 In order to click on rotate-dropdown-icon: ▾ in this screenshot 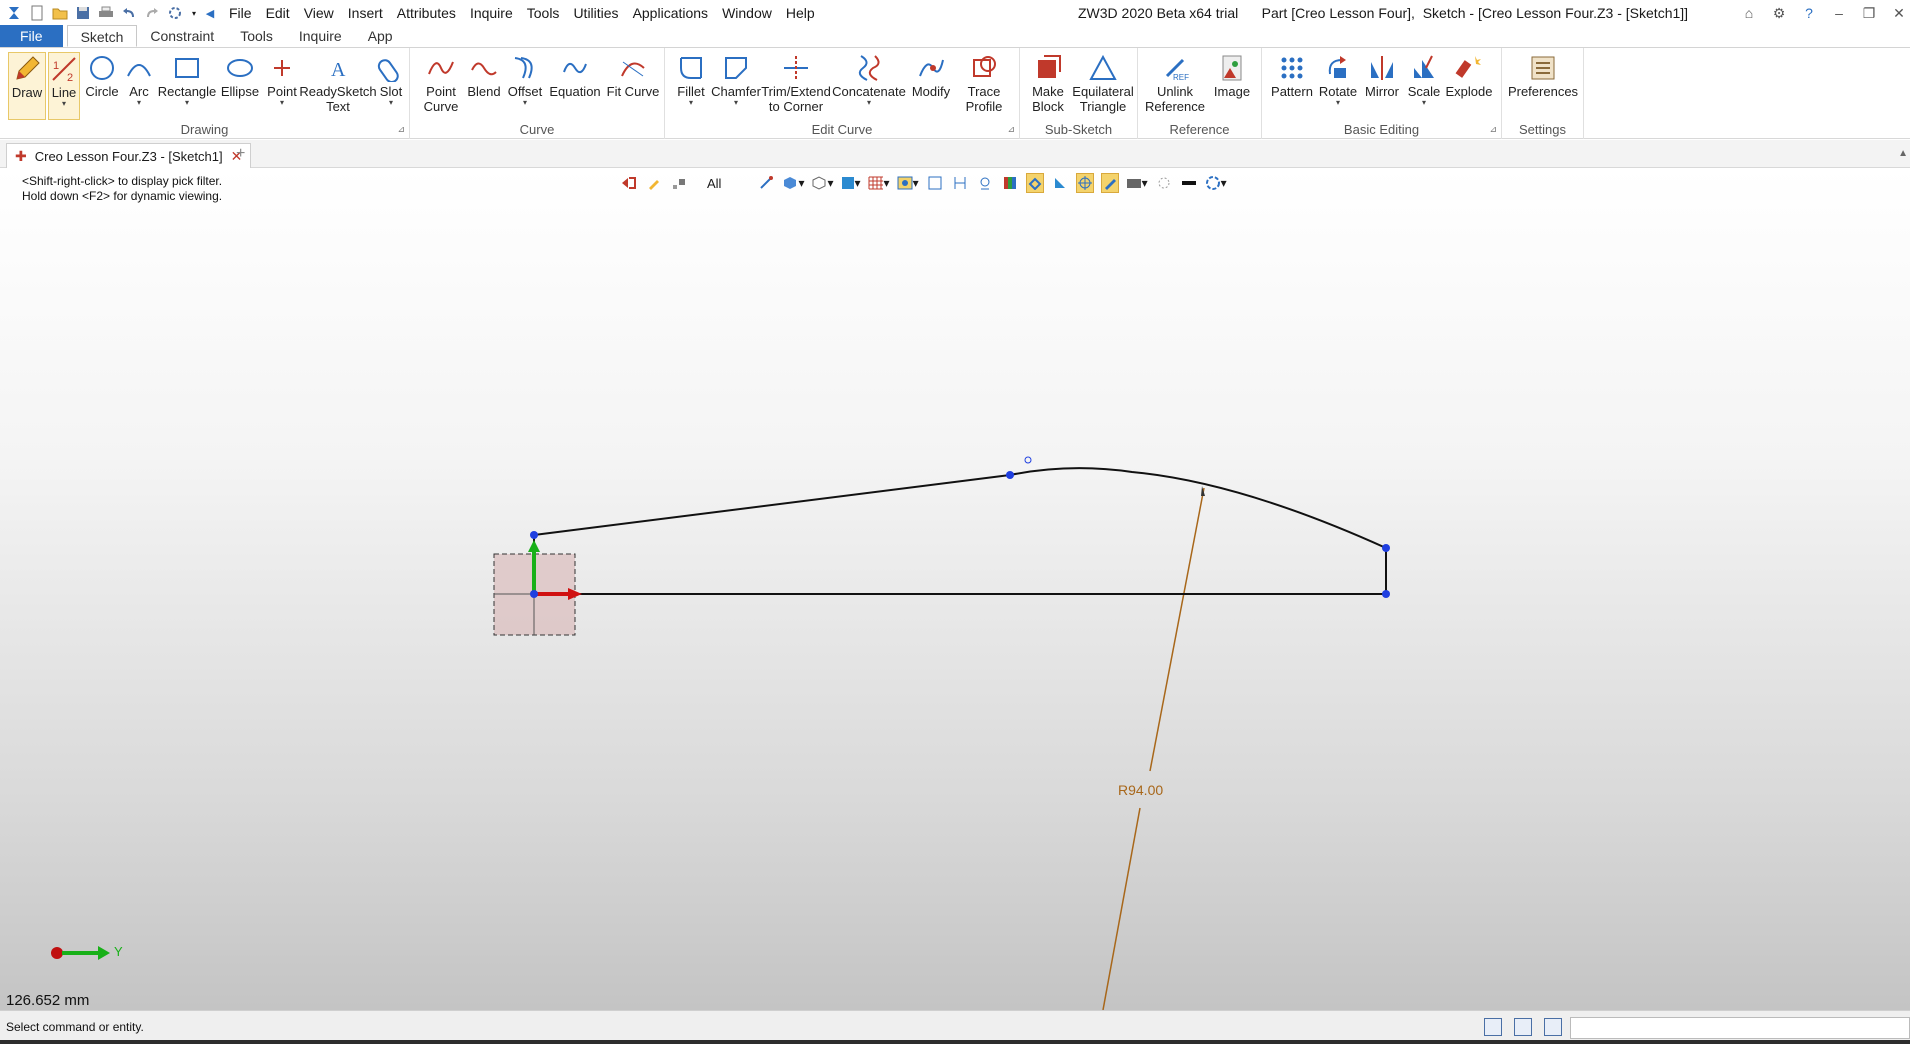, I will do `click(1338, 103)`.